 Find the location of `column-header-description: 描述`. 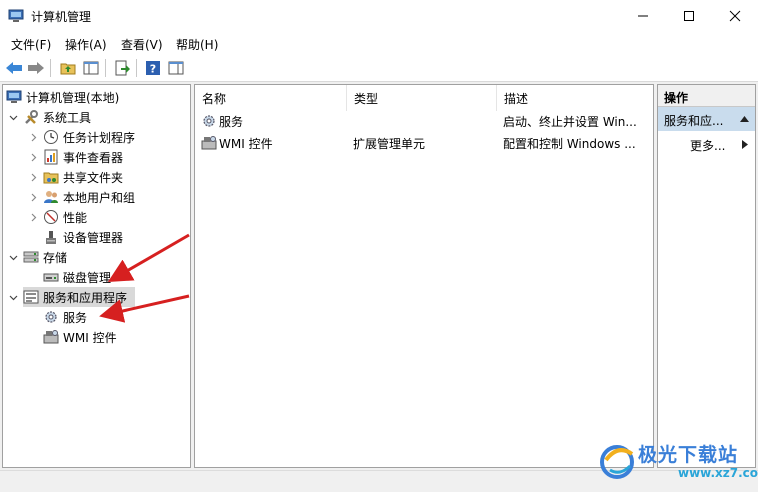

column-header-description: 描述 is located at coordinates (575, 98).